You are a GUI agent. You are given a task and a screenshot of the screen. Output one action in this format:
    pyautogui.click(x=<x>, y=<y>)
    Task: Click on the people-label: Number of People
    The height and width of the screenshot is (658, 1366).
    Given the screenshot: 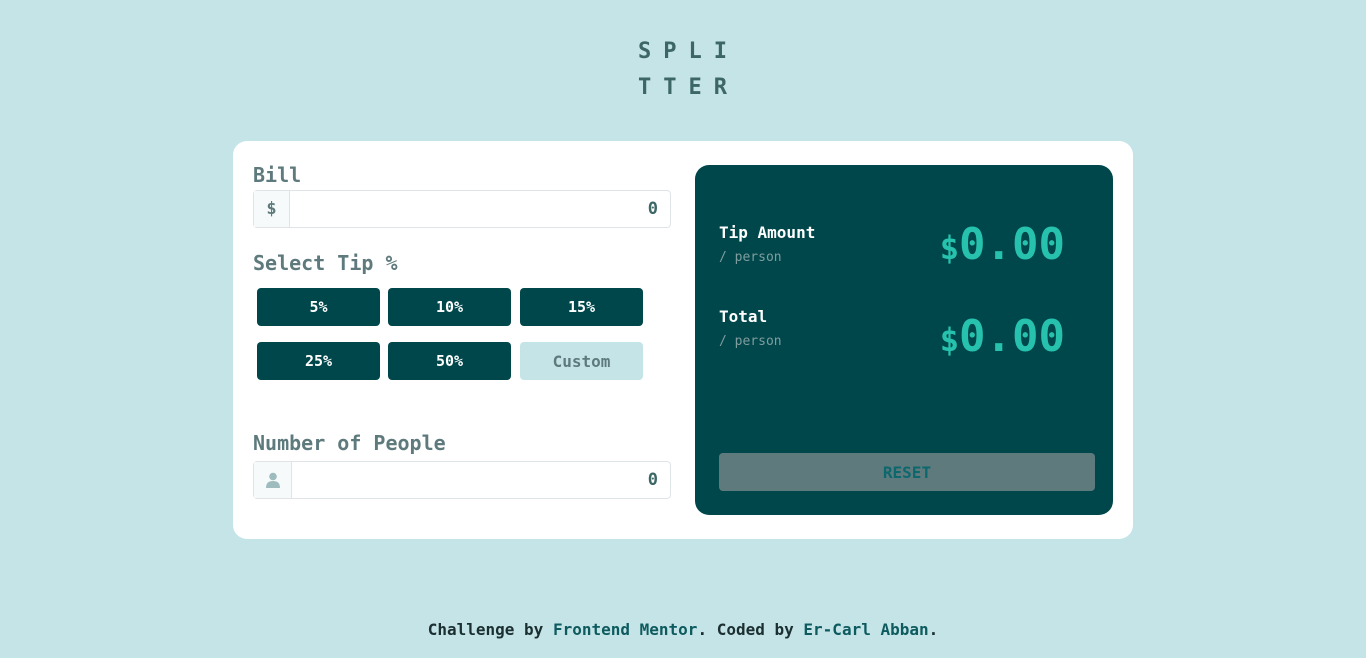 What is the action you would take?
    pyautogui.click(x=349, y=443)
    